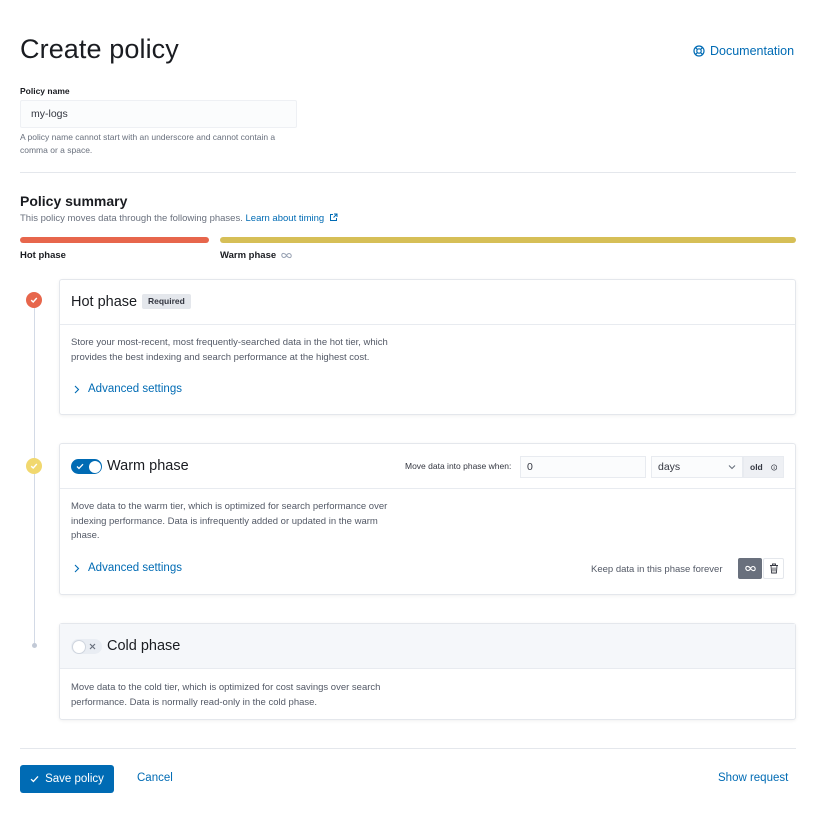 Image resolution: width=834 pixels, height=840 pixels. Describe the element at coordinates (408, 172) in the screenshot. I see `section-divider` at that location.